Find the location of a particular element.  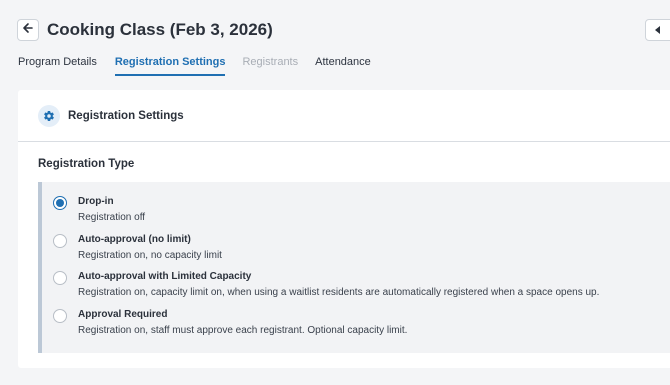

radio-selected-dot is located at coordinates (60, 203).